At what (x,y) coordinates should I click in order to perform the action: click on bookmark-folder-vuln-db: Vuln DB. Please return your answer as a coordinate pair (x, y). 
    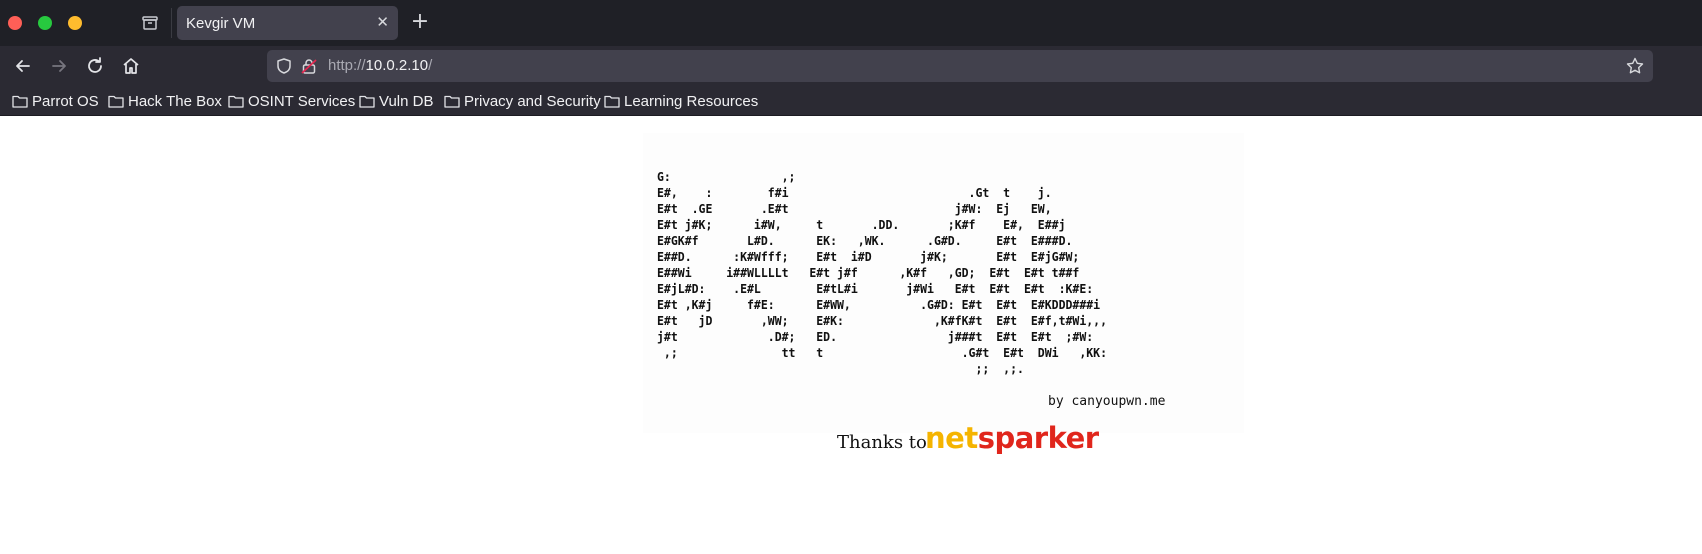
    Looking at the image, I should click on (396, 101).